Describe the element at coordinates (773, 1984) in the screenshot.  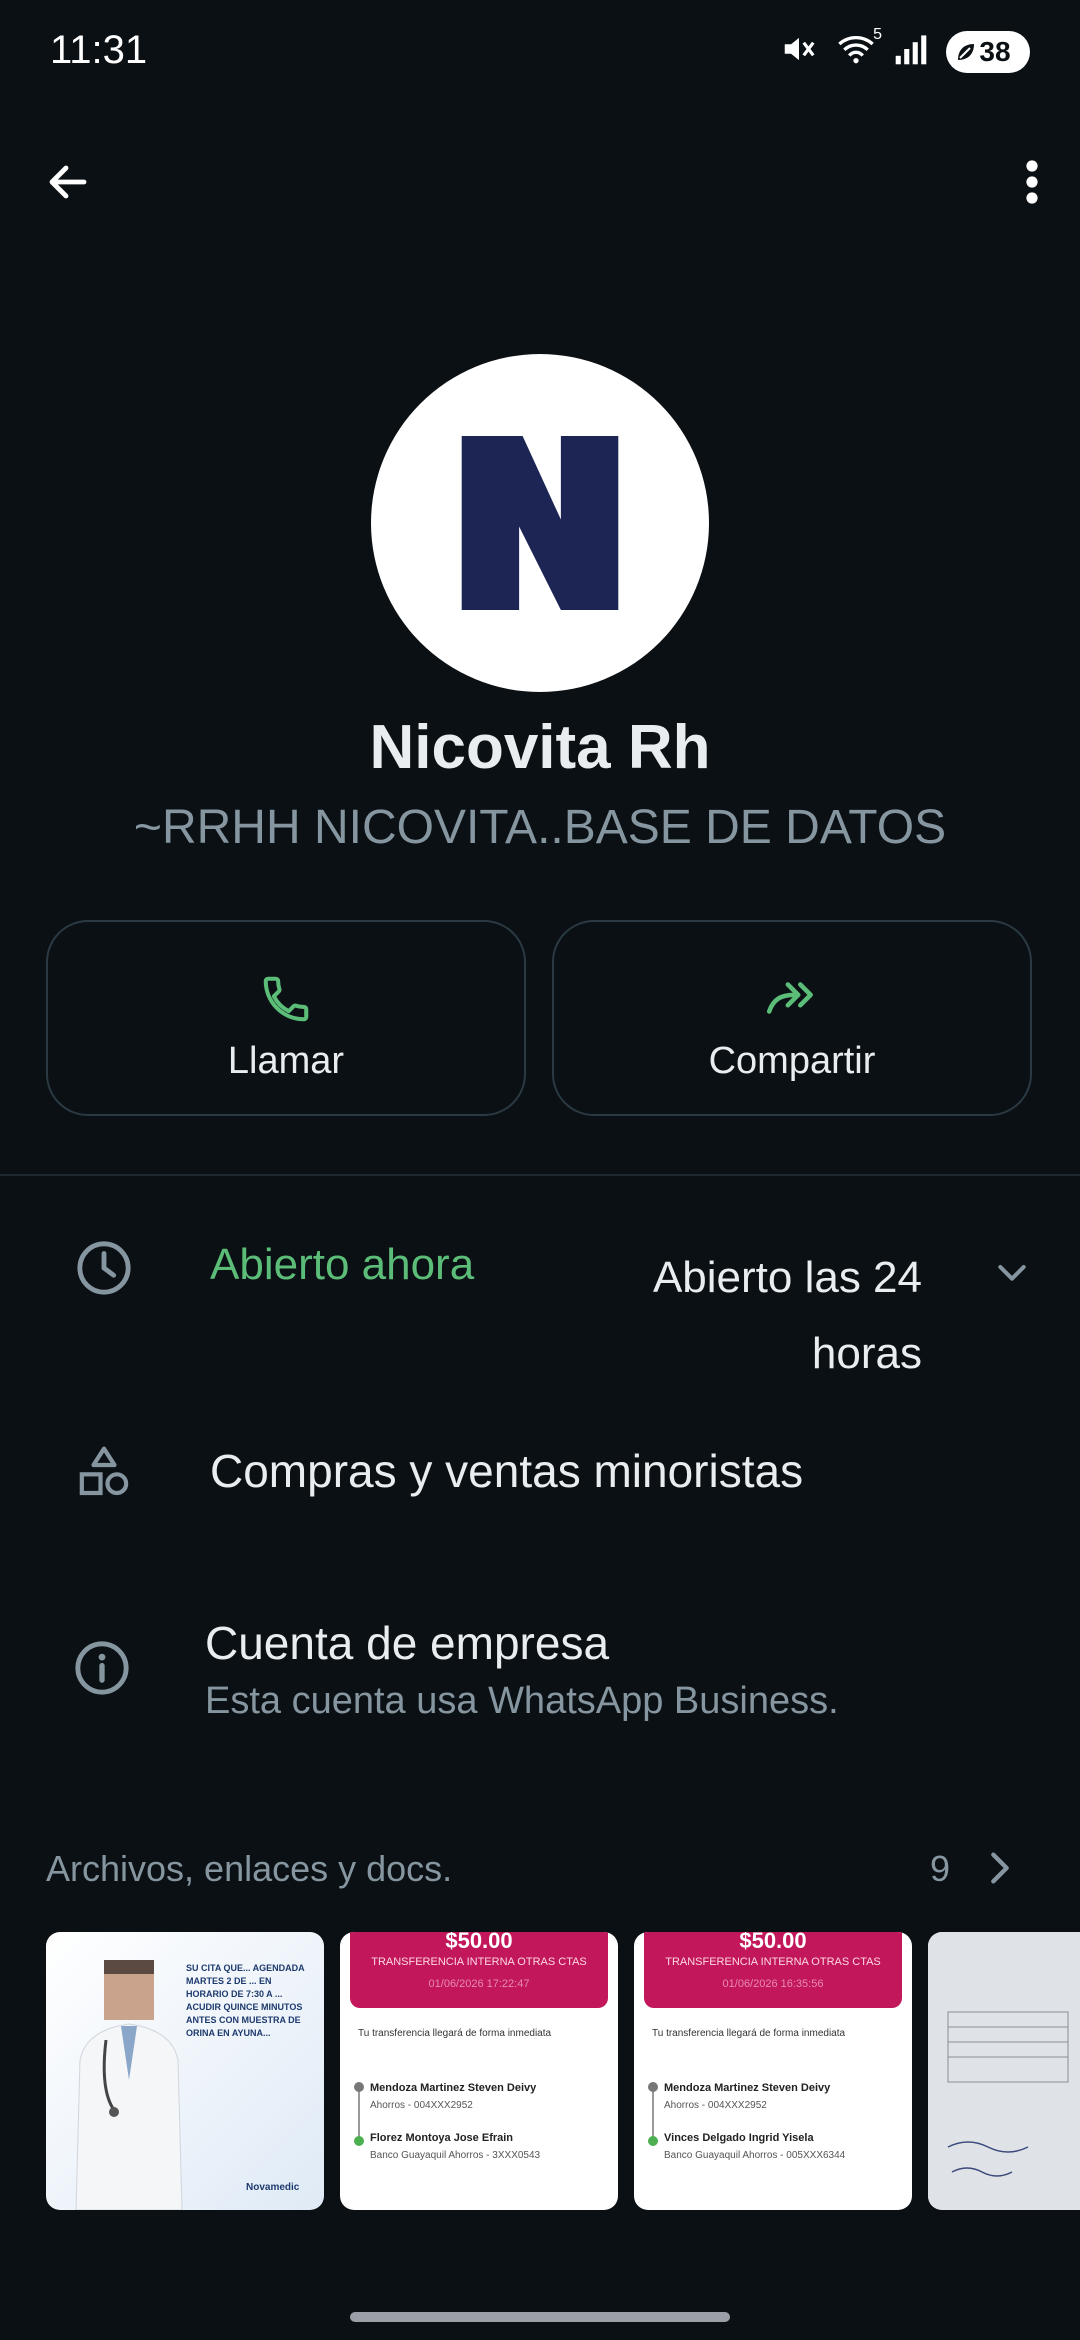
I see `receipt-date: 01/06/2026 16:35:56` at that location.